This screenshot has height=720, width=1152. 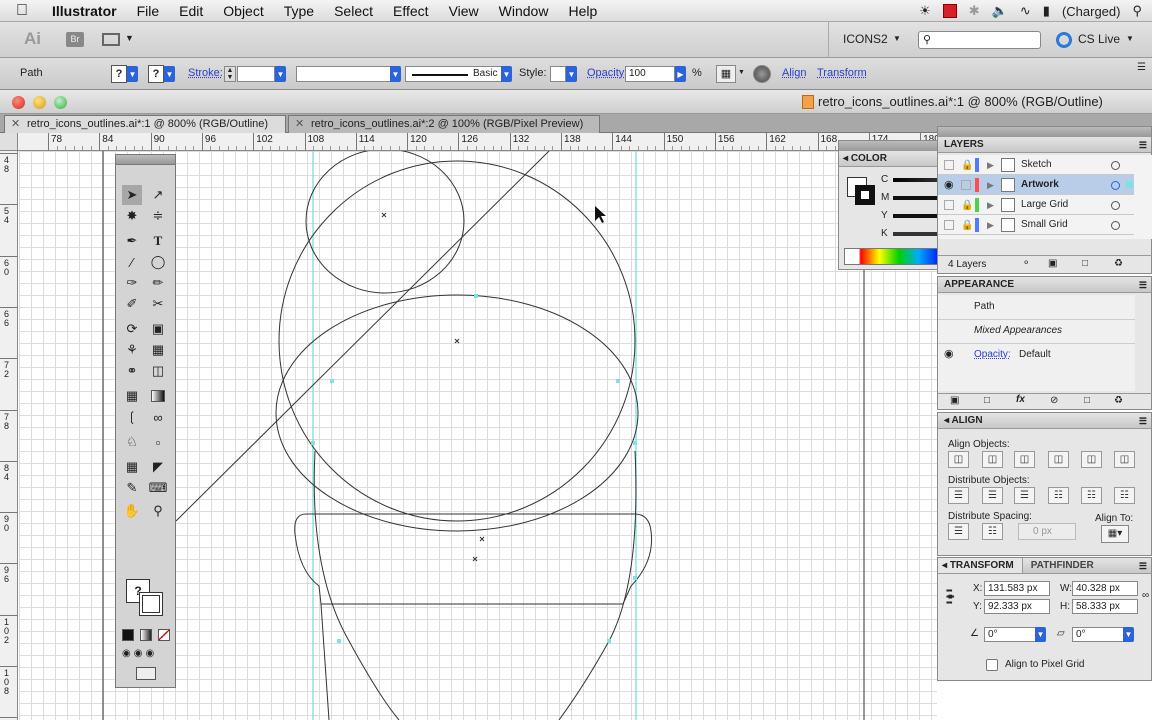 I want to click on channel-c-slider, so click(x=916, y=180).